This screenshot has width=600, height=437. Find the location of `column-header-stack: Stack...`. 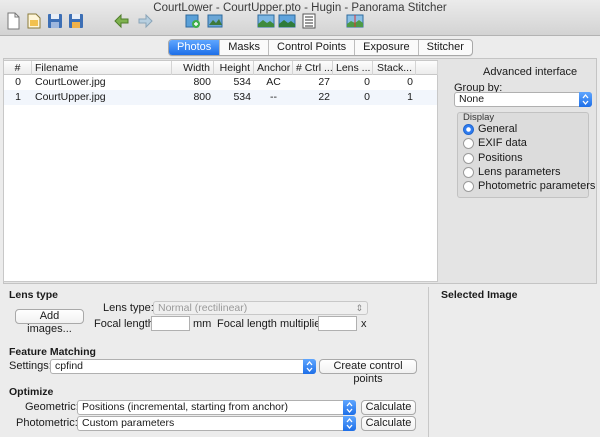

column-header-stack: Stack... is located at coordinates (394, 68).